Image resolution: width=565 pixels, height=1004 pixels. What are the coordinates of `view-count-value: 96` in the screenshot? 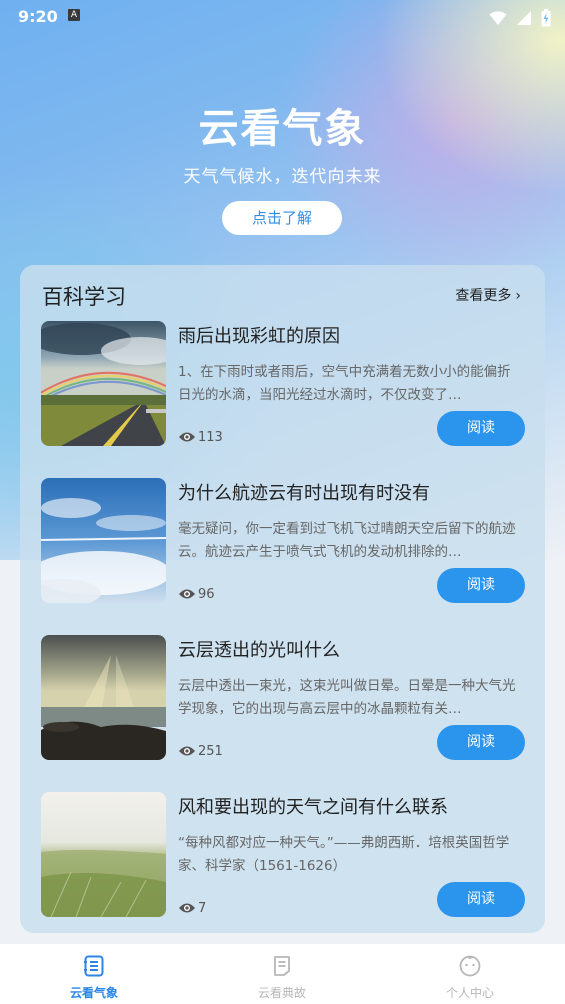 It's located at (206, 594).